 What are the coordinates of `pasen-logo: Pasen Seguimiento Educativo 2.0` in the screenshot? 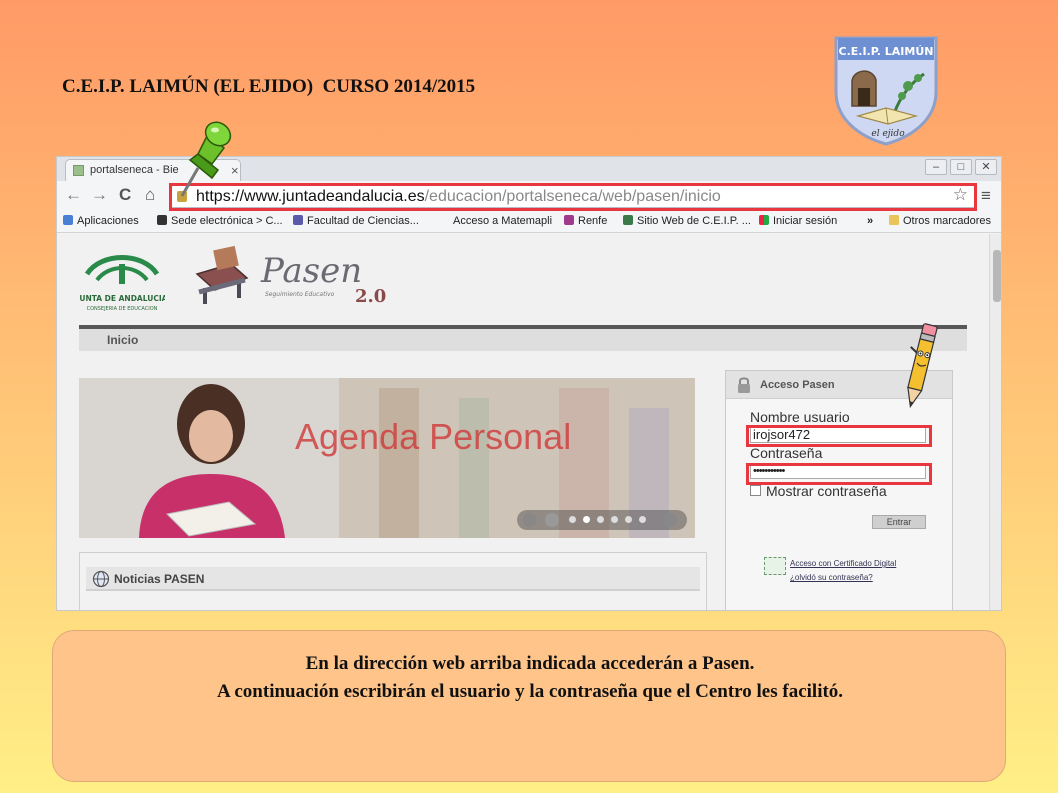 It's located at (290, 276).